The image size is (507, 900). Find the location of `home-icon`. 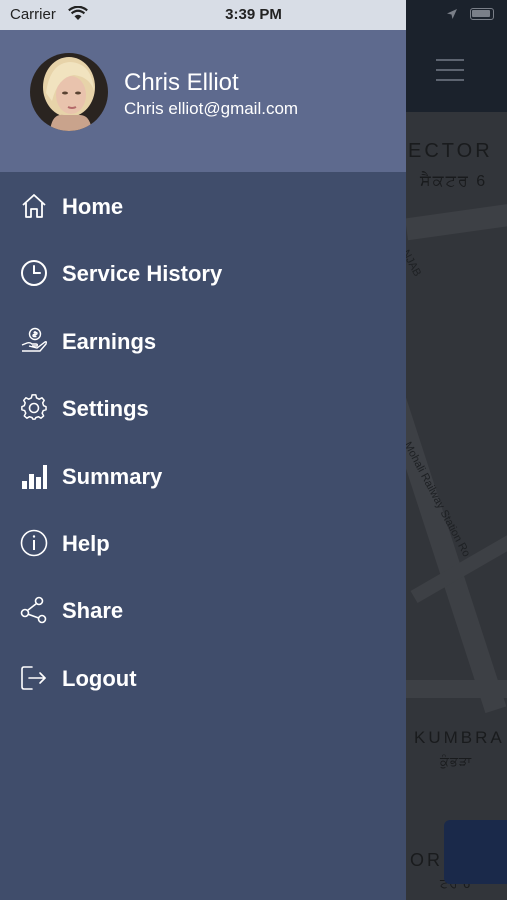

home-icon is located at coordinates (34, 206).